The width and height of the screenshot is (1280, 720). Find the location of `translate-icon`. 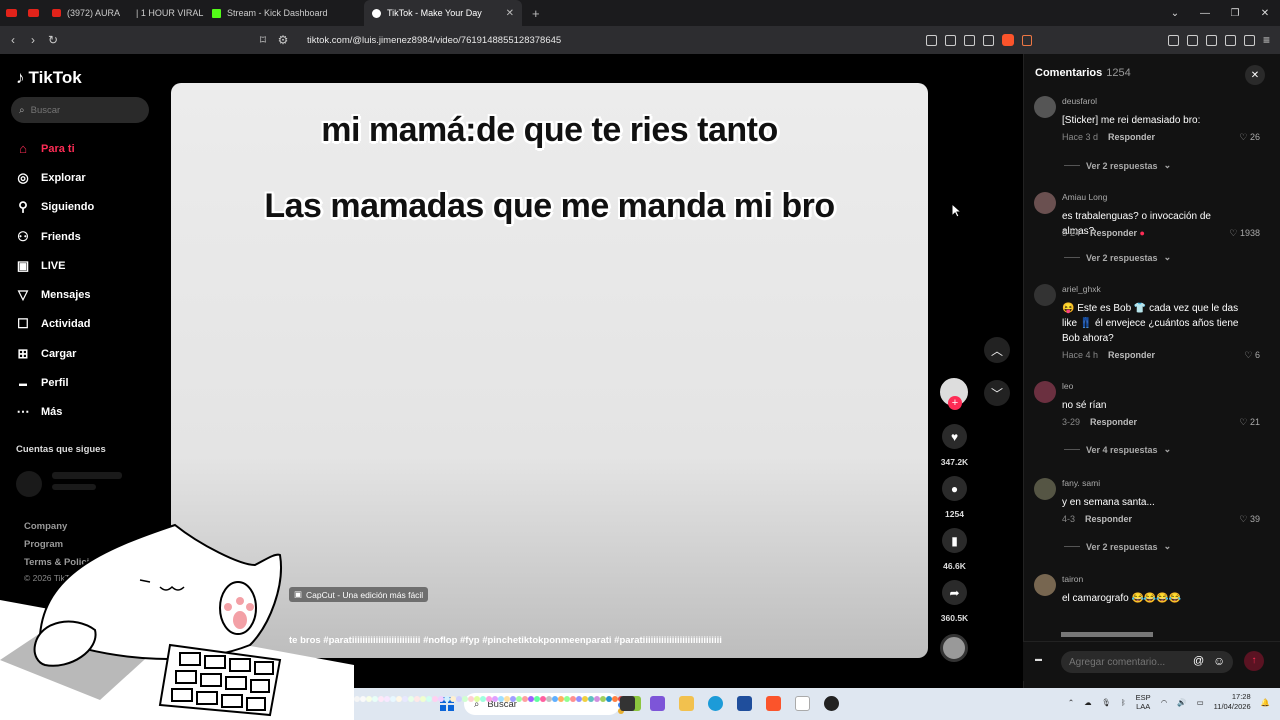

translate-icon is located at coordinates (950, 40).